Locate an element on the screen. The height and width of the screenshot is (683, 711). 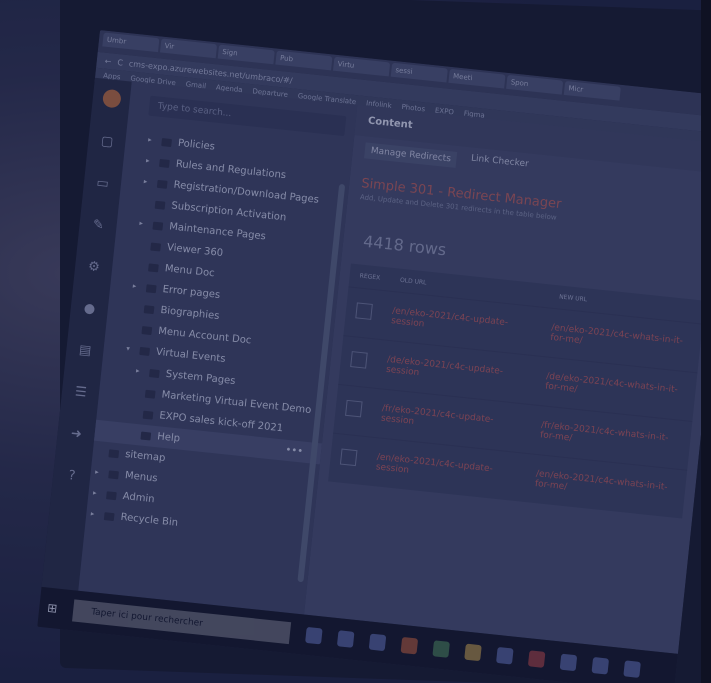
browser-tab: Virtu is located at coordinates (362, 66).